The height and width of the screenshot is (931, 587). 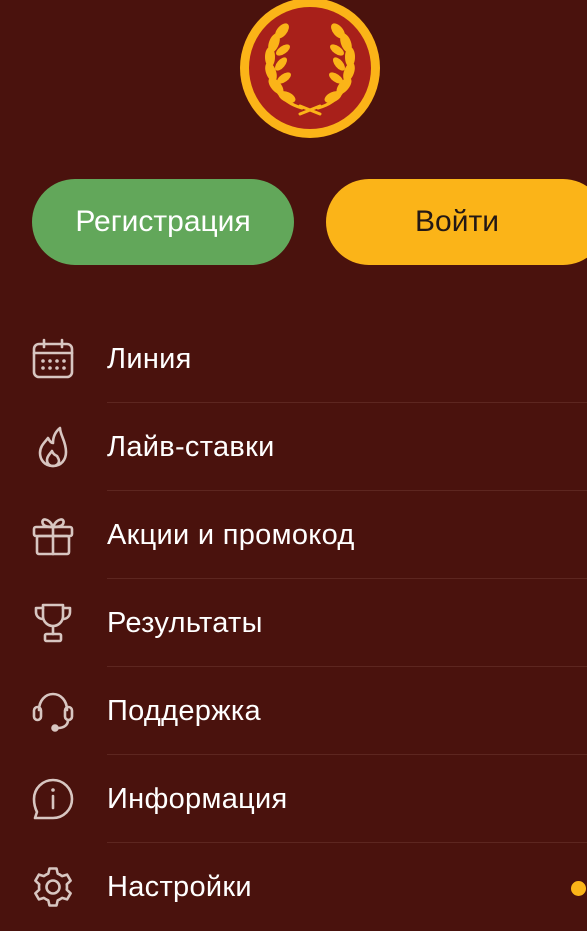 I want to click on register-button-label: Регистрация, so click(x=163, y=221).